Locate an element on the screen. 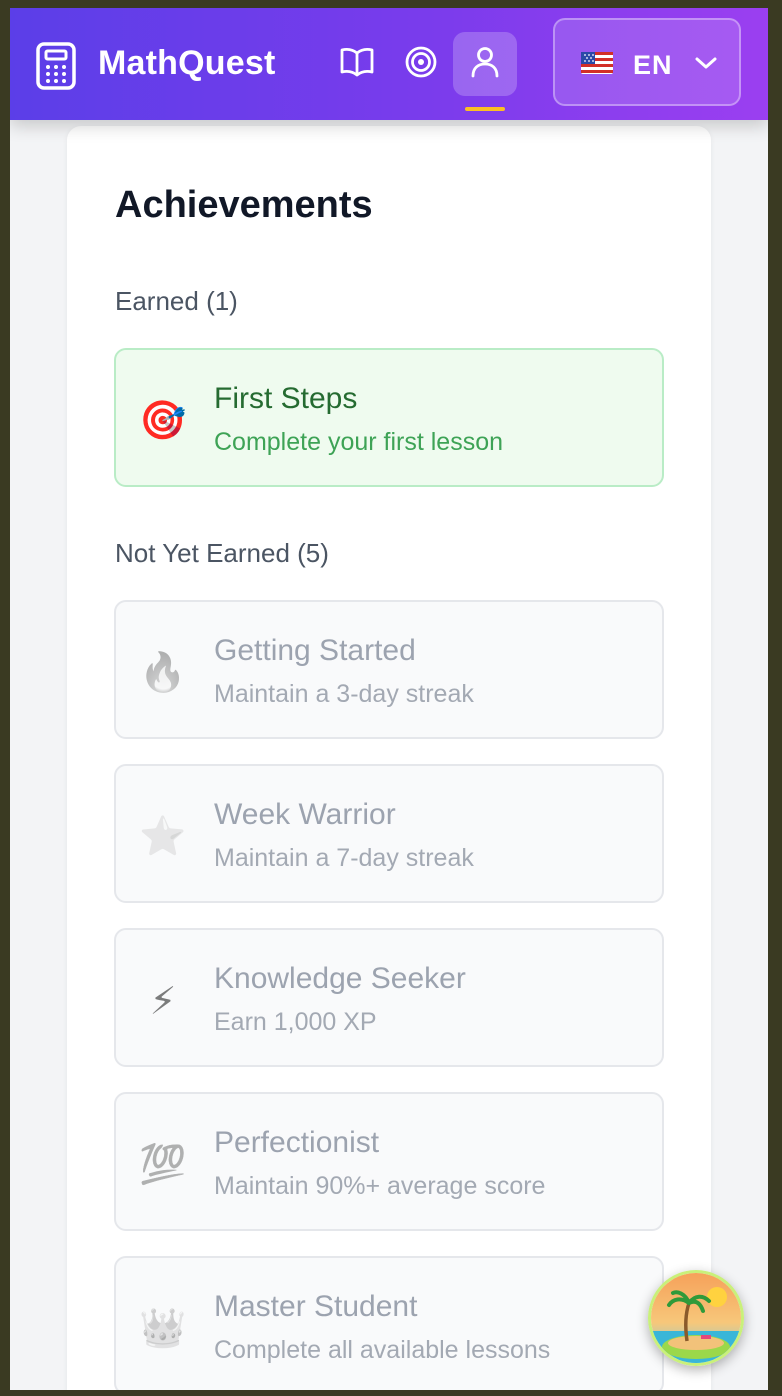 The height and width of the screenshot is (1396, 782). crown-icon: 👑 is located at coordinates (163, 1329).